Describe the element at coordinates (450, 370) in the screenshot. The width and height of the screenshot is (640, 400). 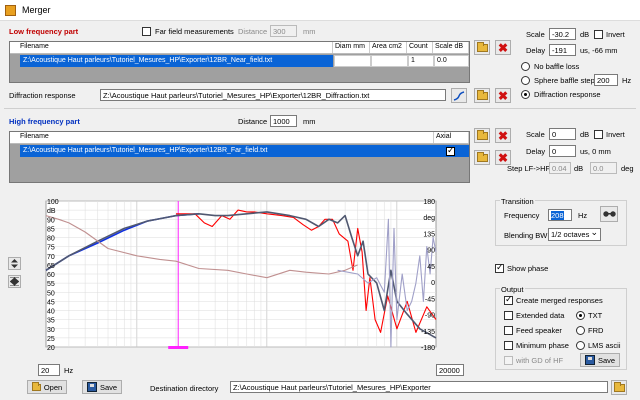
I see `xmax-input: 20000` at that location.